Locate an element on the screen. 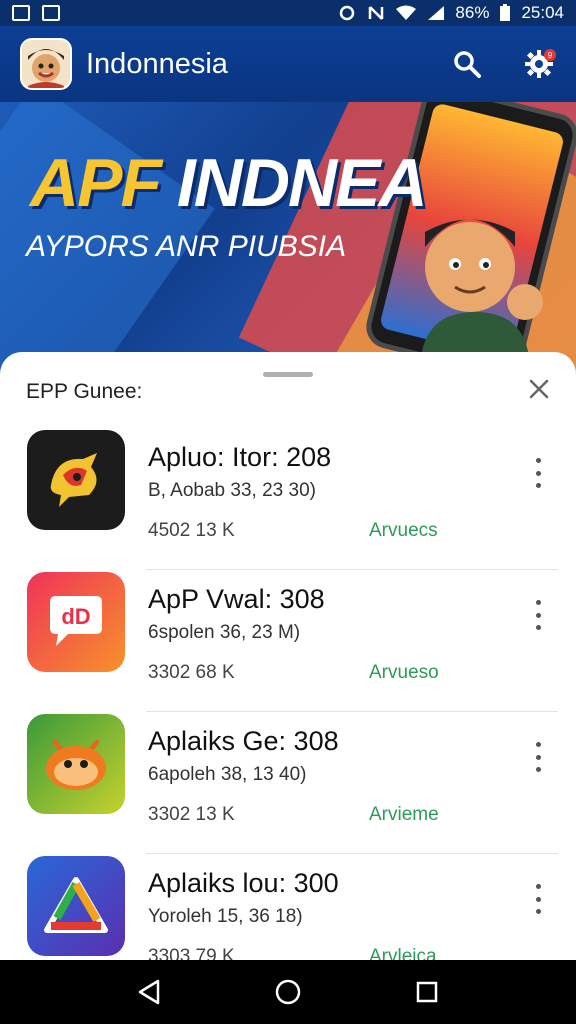 This screenshot has height=1024, width=576. search-button is located at coordinates (467, 64).